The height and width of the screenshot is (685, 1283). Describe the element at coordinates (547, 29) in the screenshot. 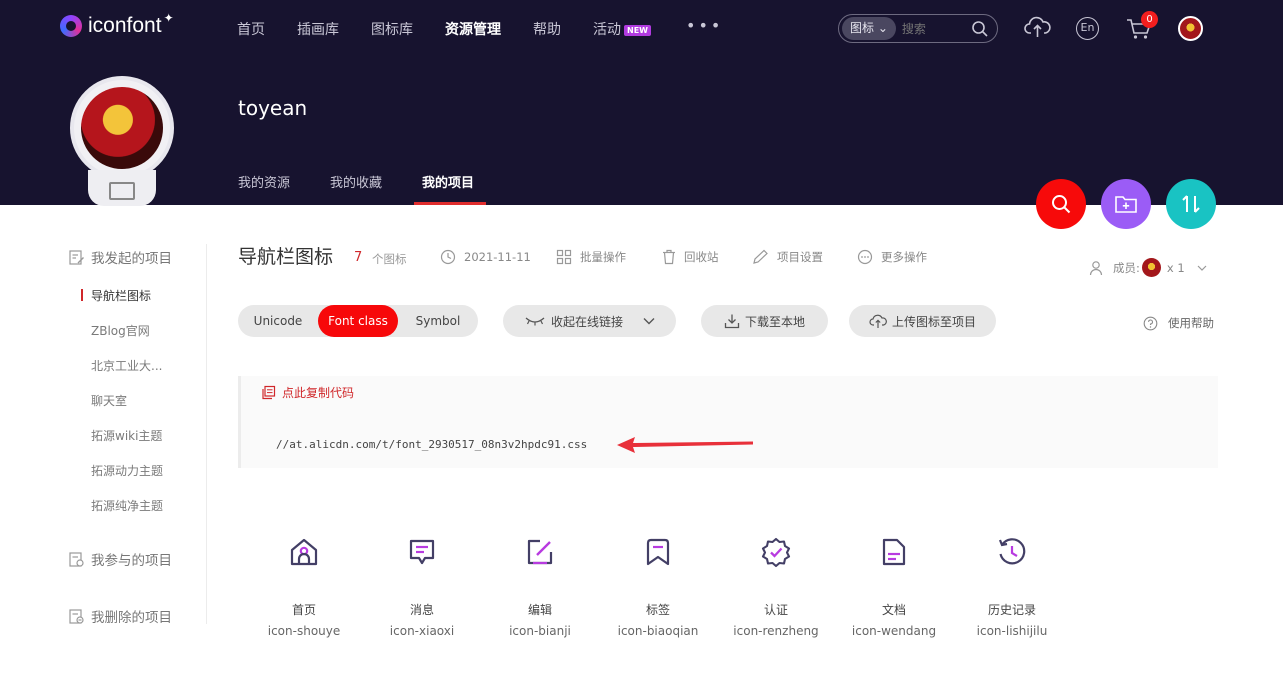

I see `nav-help: 帮助` at that location.